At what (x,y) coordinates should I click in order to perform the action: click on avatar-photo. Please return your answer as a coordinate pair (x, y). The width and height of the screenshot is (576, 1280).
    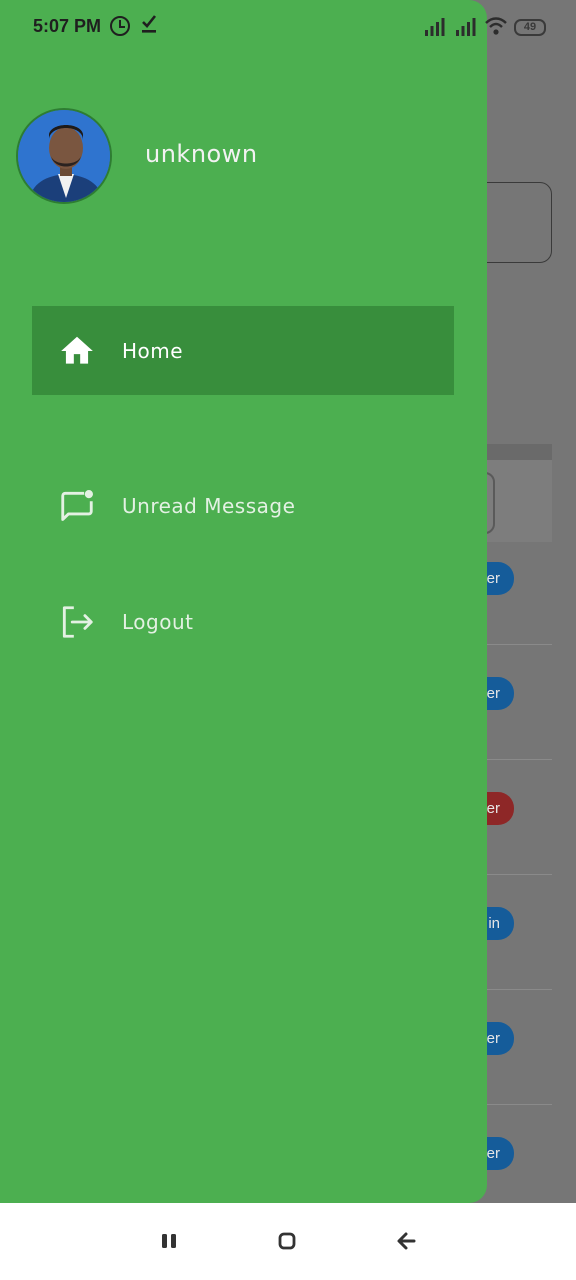
    Looking at the image, I should click on (64, 156).